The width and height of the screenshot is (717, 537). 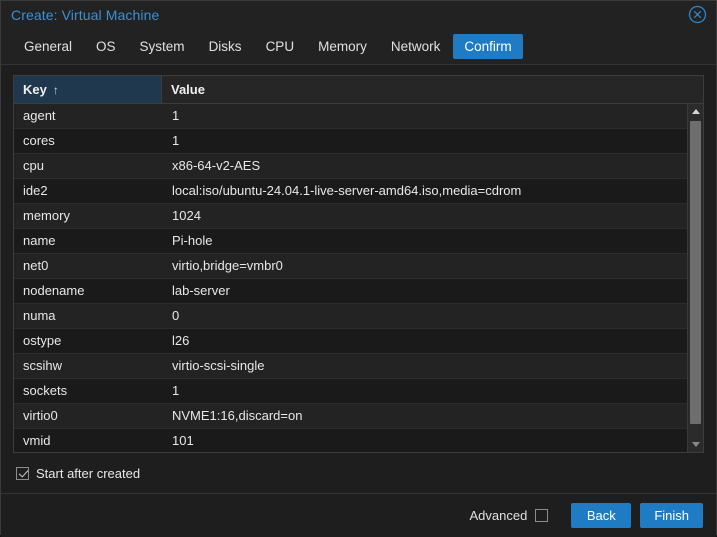 I want to click on back-button: Back, so click(x=601, y=515).